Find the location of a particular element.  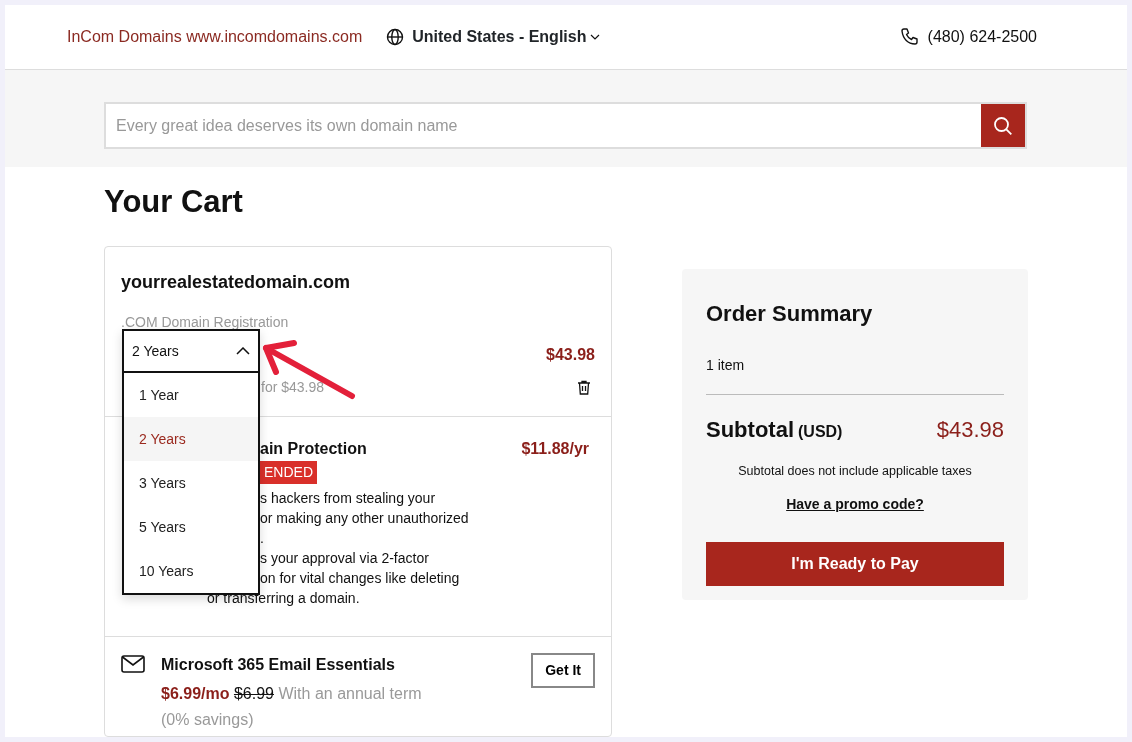

globe-icon is located at coordinates (395, 37).